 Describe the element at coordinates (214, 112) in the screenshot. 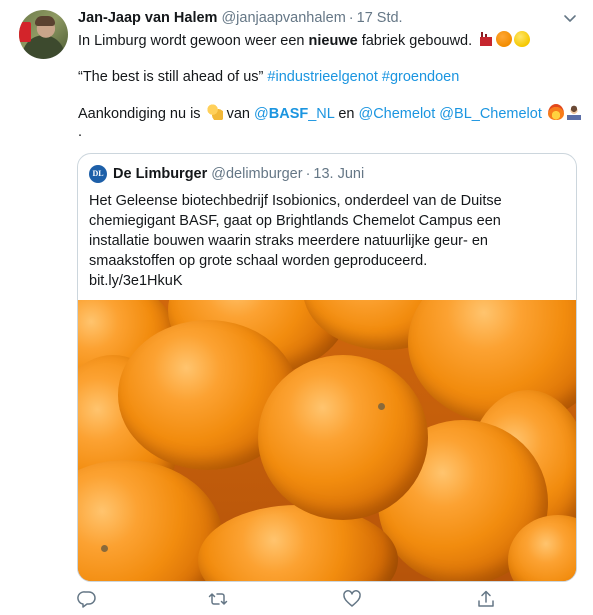

I see `muscle-icon` at that location.